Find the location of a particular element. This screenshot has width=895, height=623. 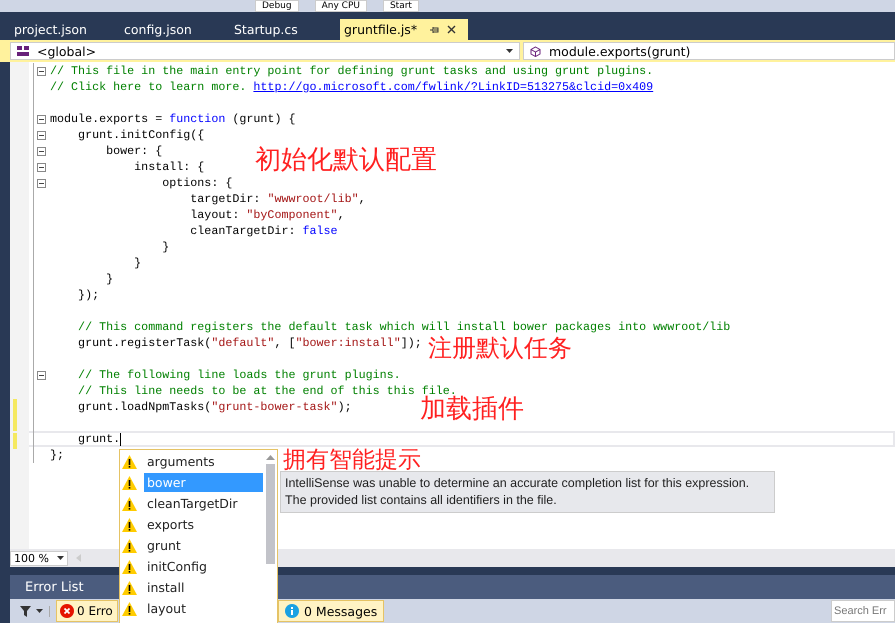

info-icon is located at coordinates (292, 611).